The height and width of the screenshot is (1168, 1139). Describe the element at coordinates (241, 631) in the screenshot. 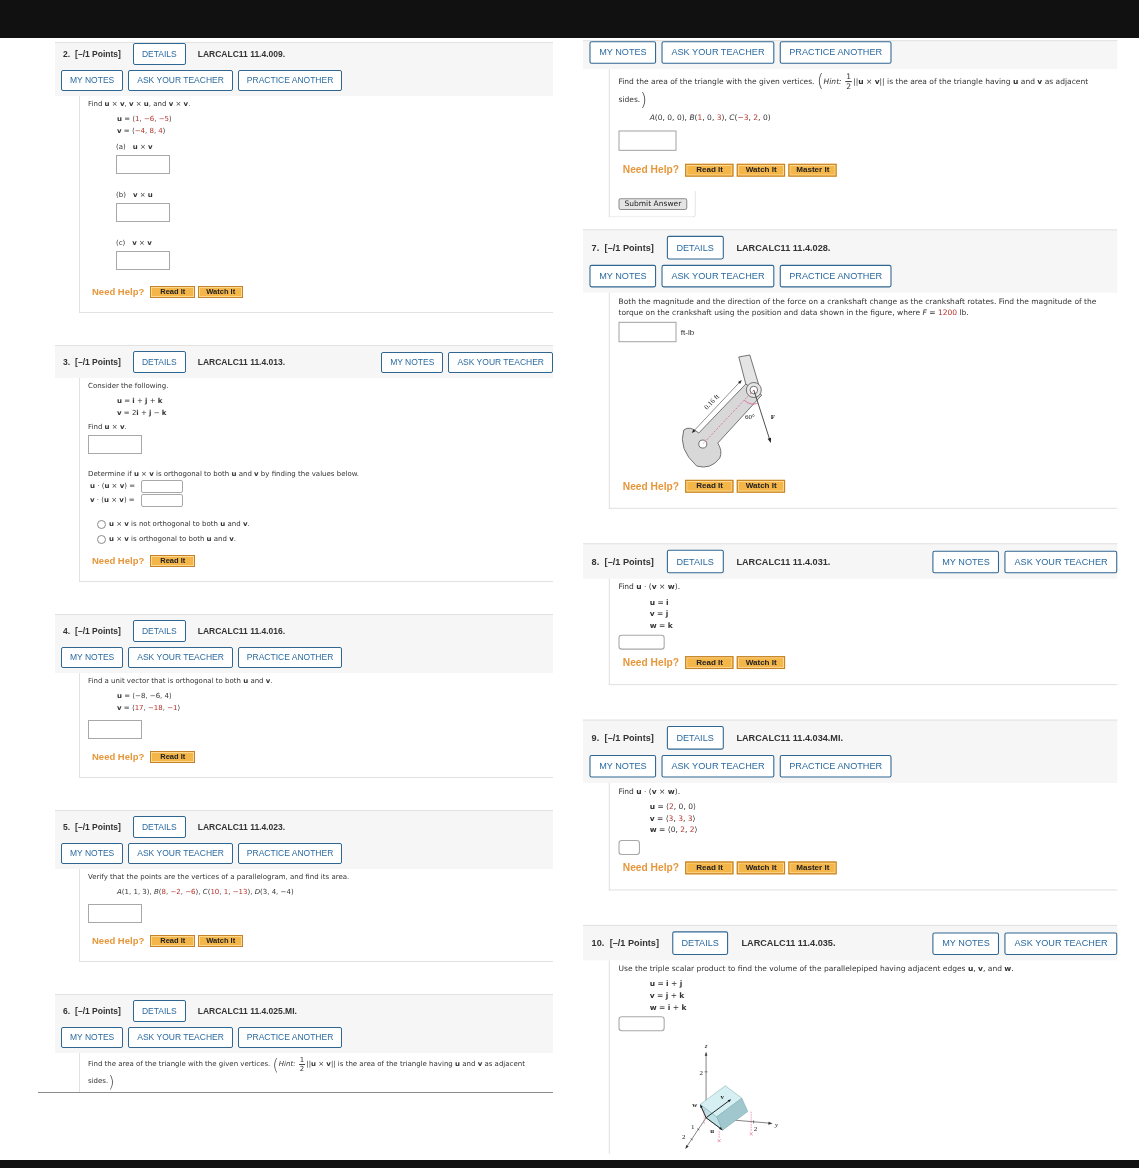

I see `problem-code: LARCALC11 11.4.016.` at that location.